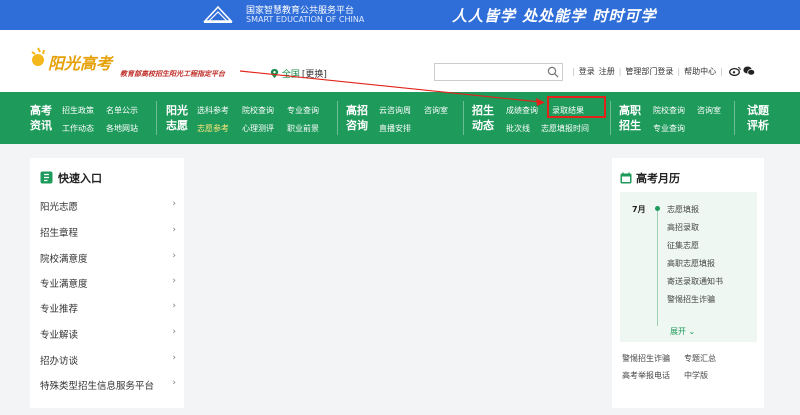  Describe the element at coordinates (631, 118) in the screenshot. I see `nav-head-vocational: 高职招生` at that location.